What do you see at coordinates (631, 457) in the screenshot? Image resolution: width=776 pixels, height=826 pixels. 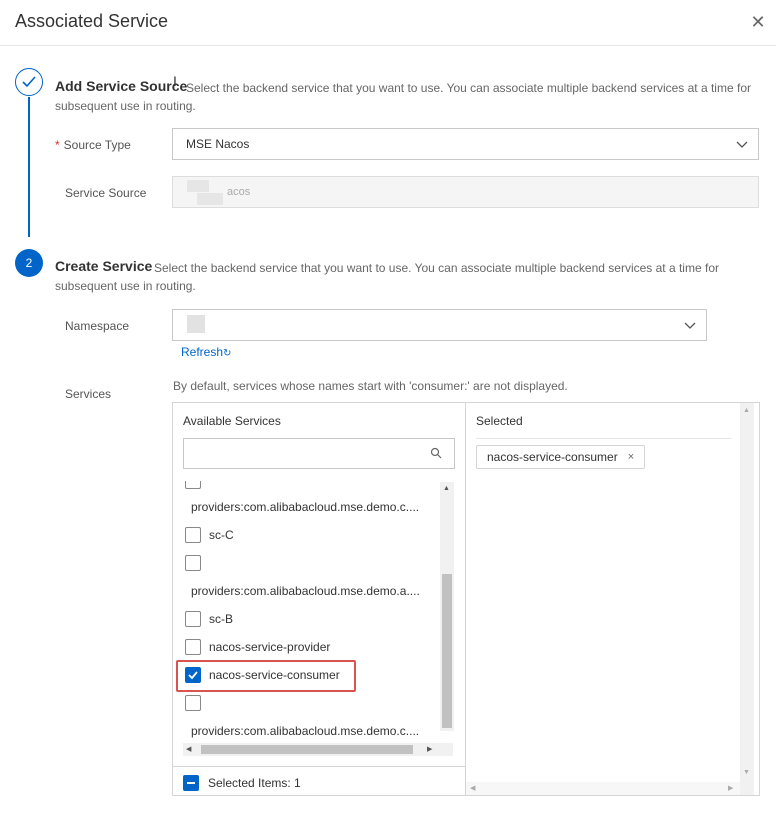 I see `remove-tag-icon: ×` at bounding box center [631, 457].